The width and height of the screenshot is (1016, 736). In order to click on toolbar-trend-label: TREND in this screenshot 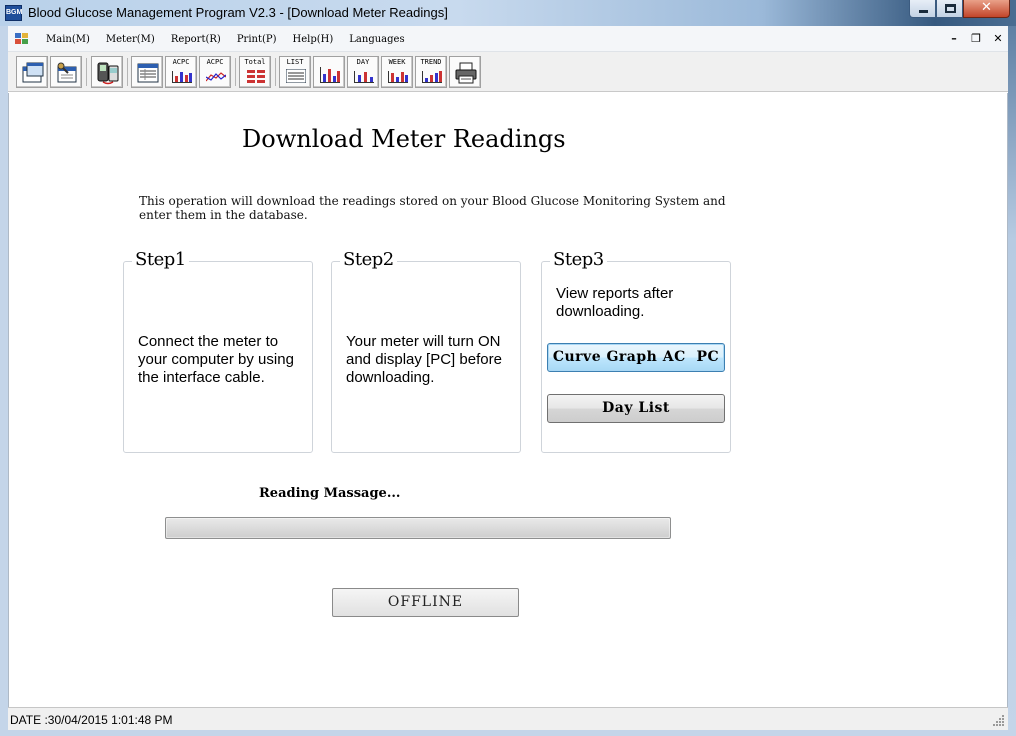, I will do `click(431, 62)`.